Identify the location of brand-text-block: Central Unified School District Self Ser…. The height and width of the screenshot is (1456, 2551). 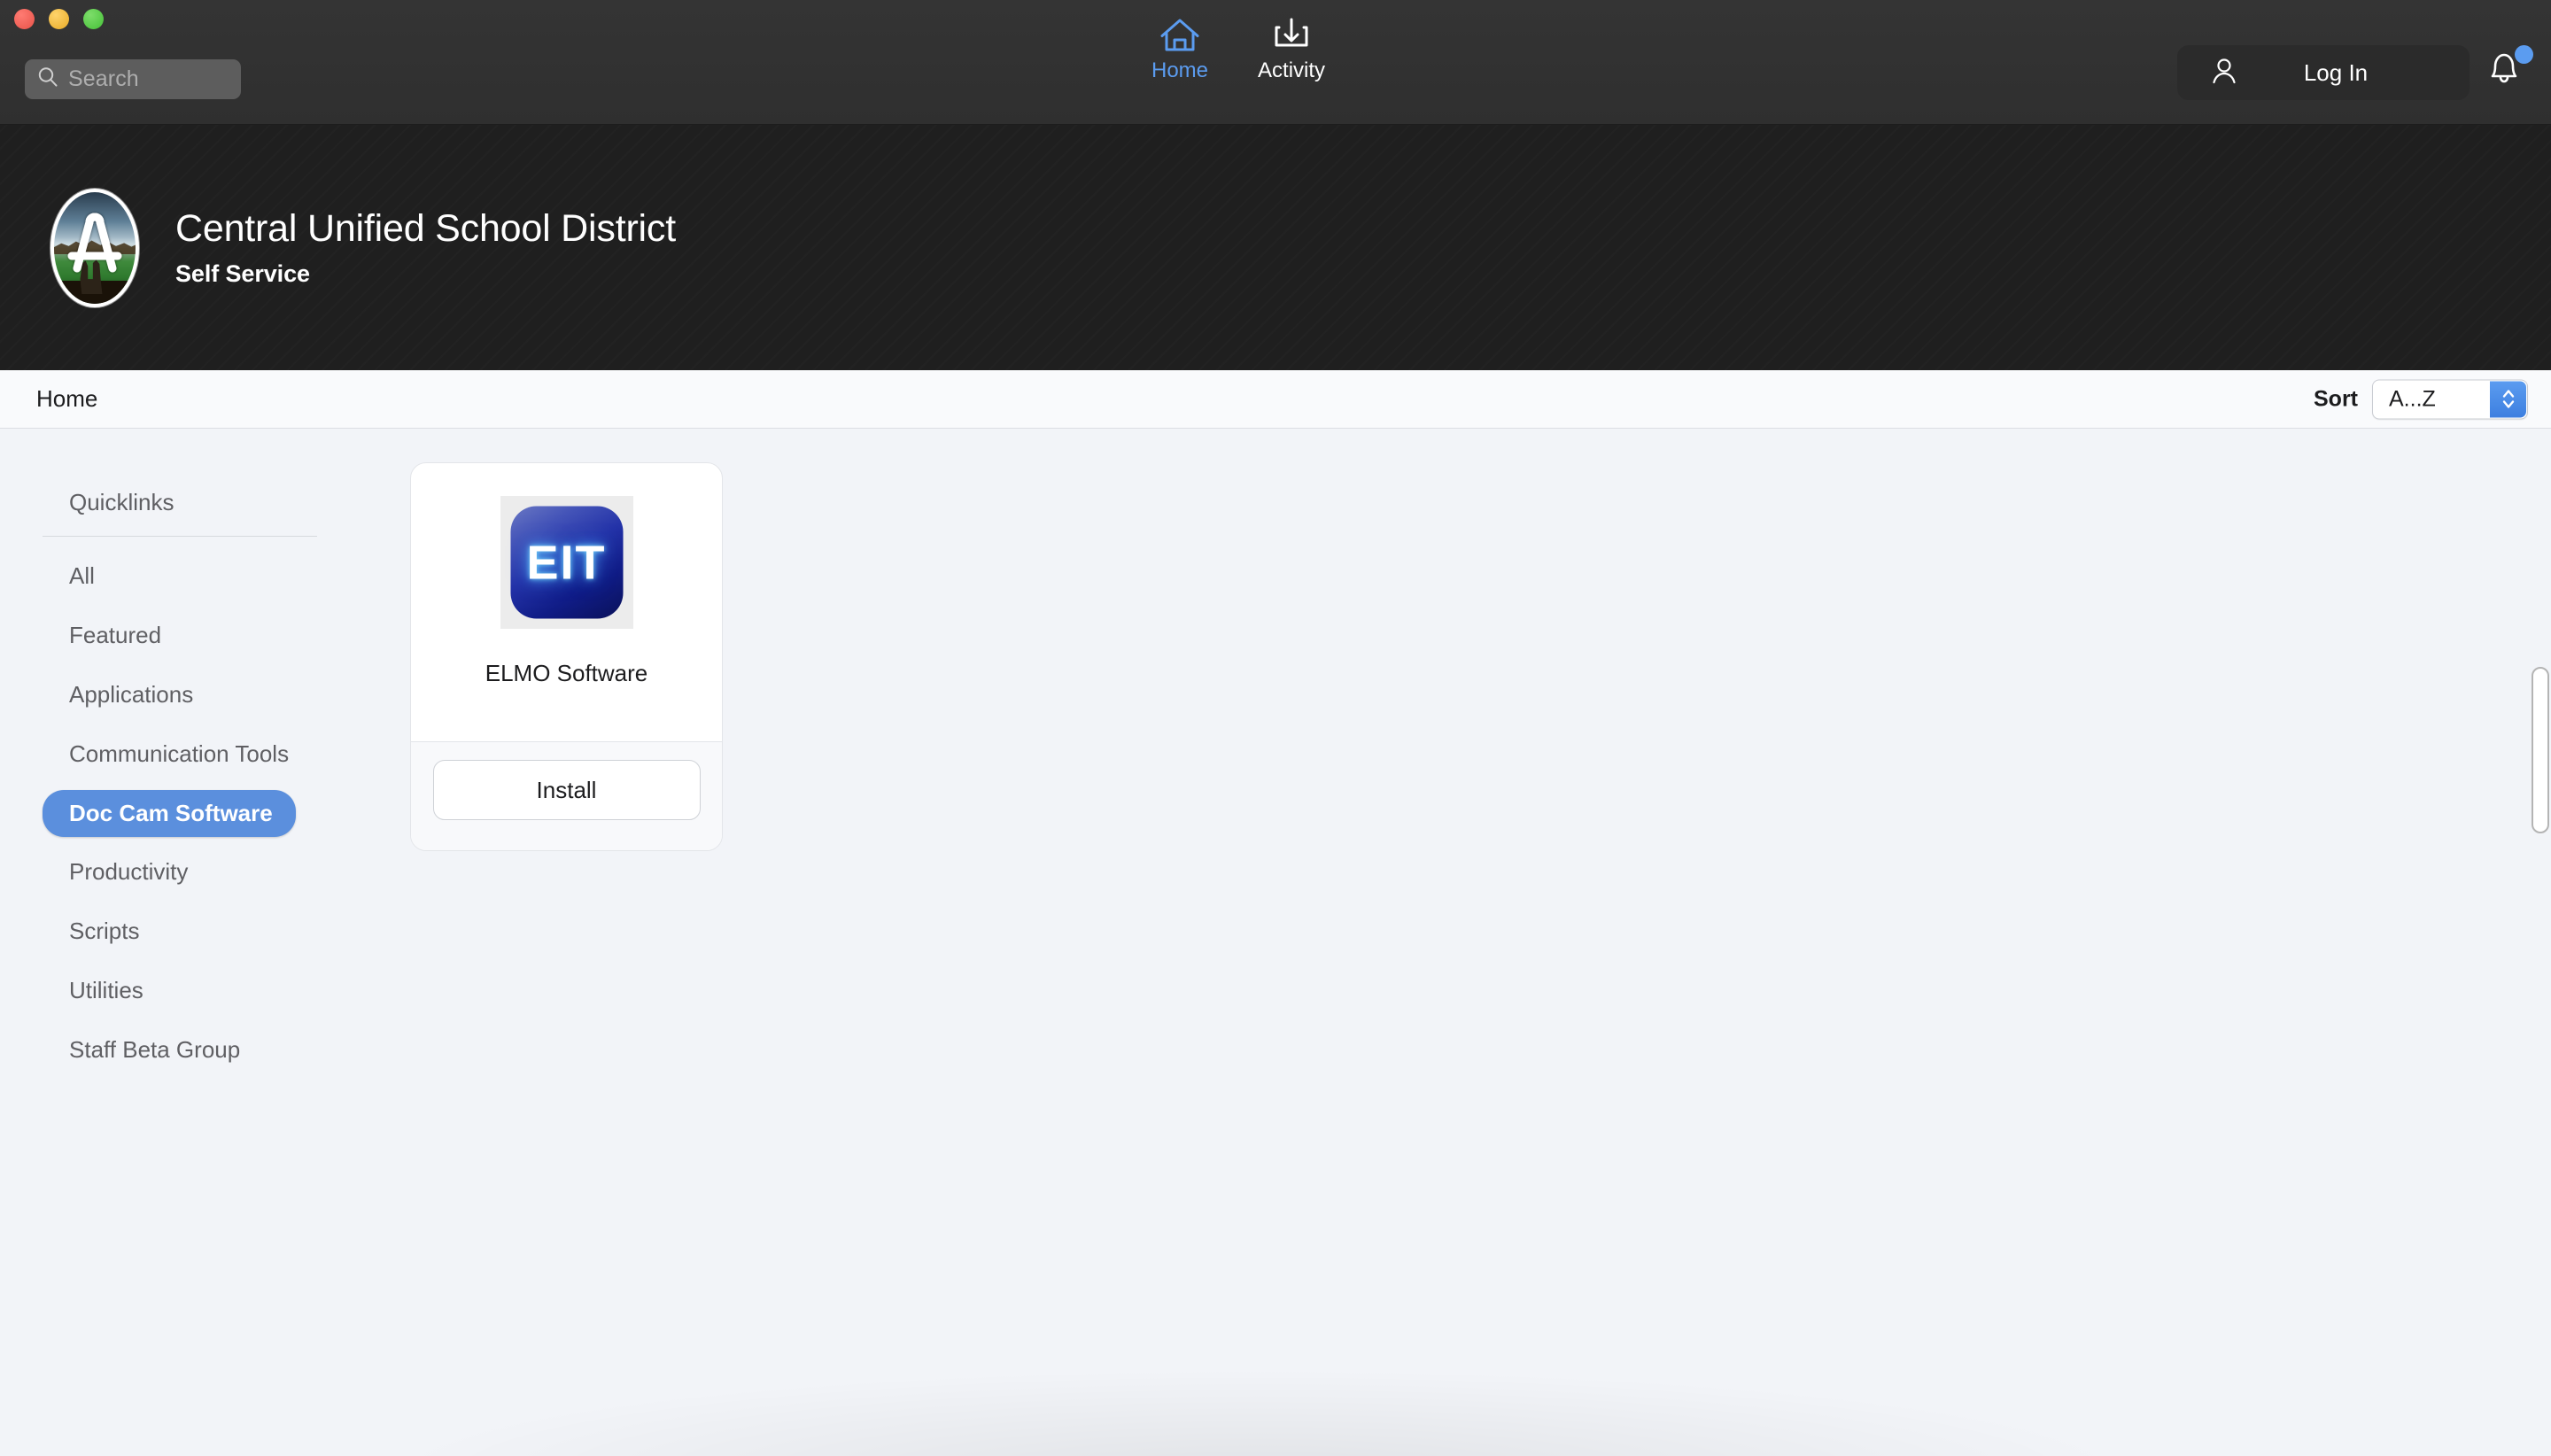
(425, 247).